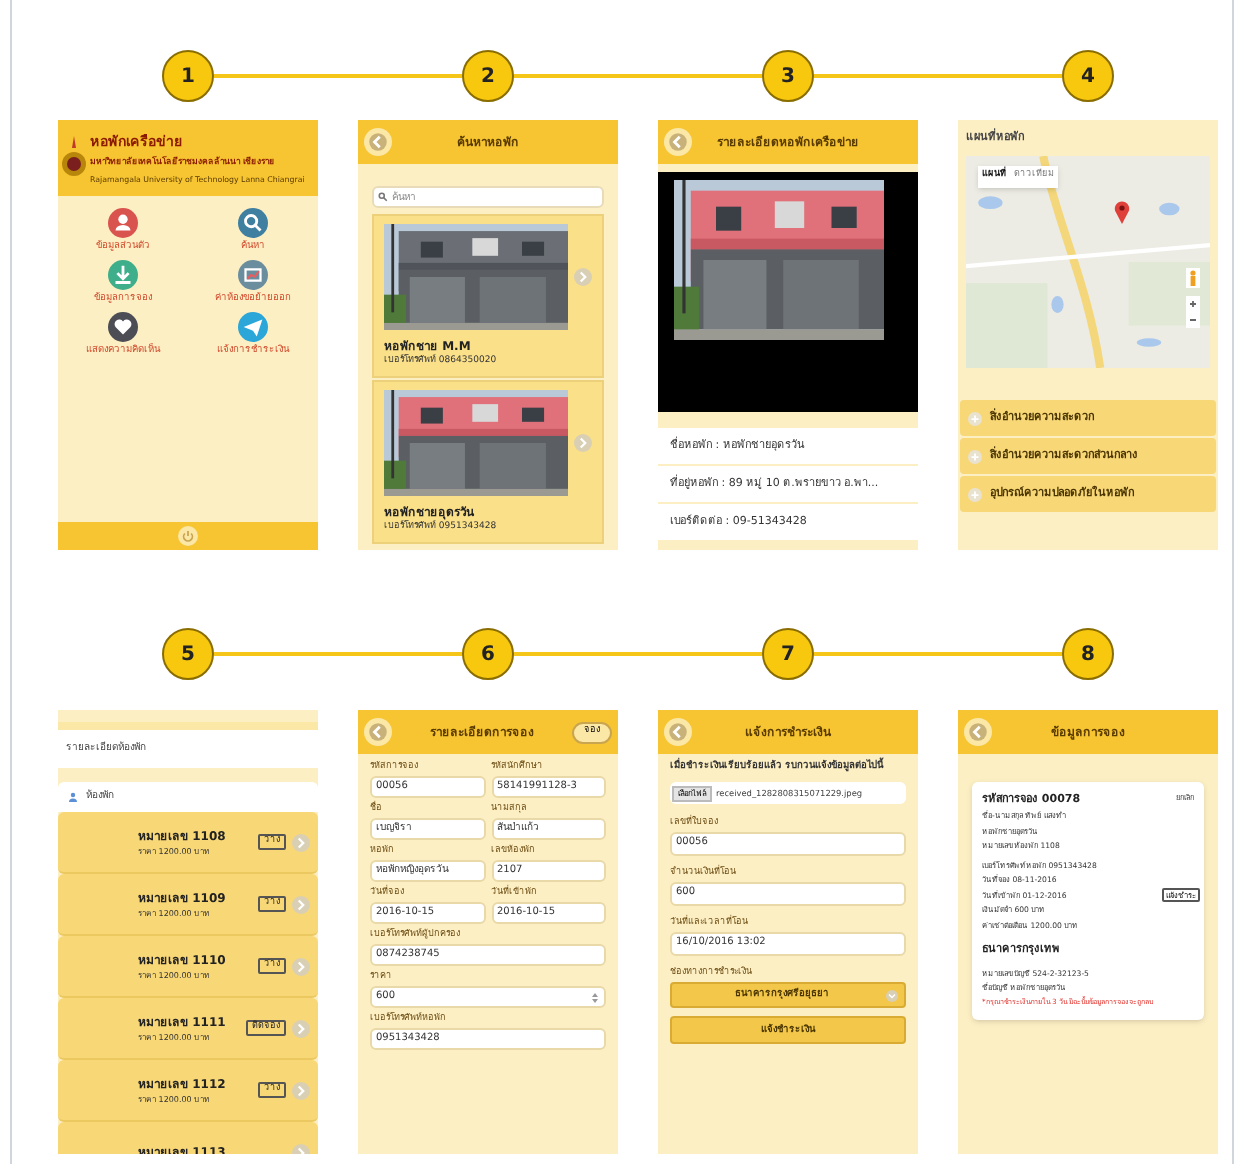 This screenshot has width=1246, height=1164. Describe the element at coordinates (892, 995) in the screenshot. I see `chevron-down-icon` at that location.